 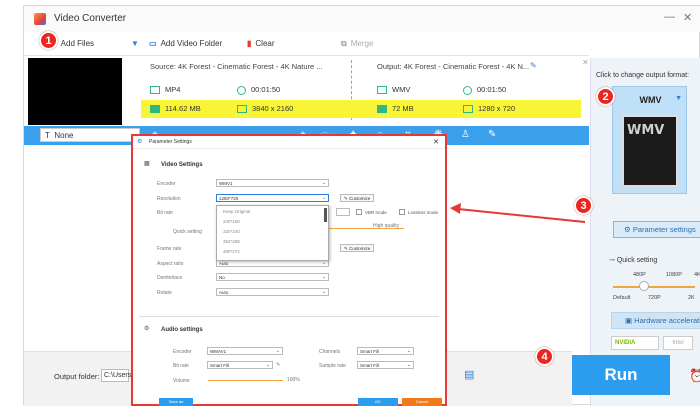 What do you see at coordinates (272, 183) in the screenshot?
I see `encoder-select: WMV1 ⌄` at bounding box center [272, 183].